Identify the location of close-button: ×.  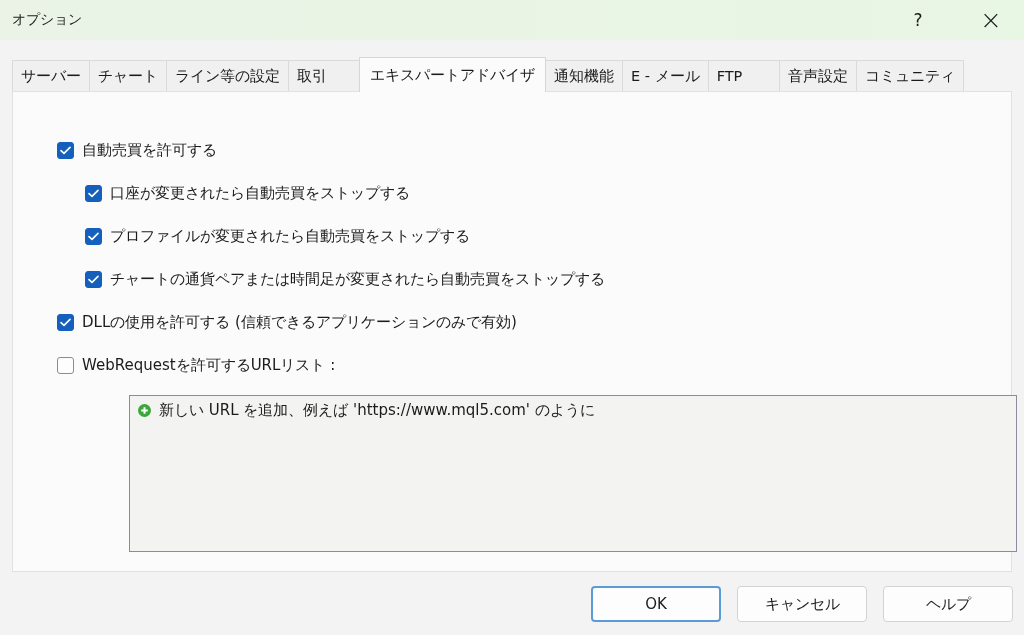
(991, 20).